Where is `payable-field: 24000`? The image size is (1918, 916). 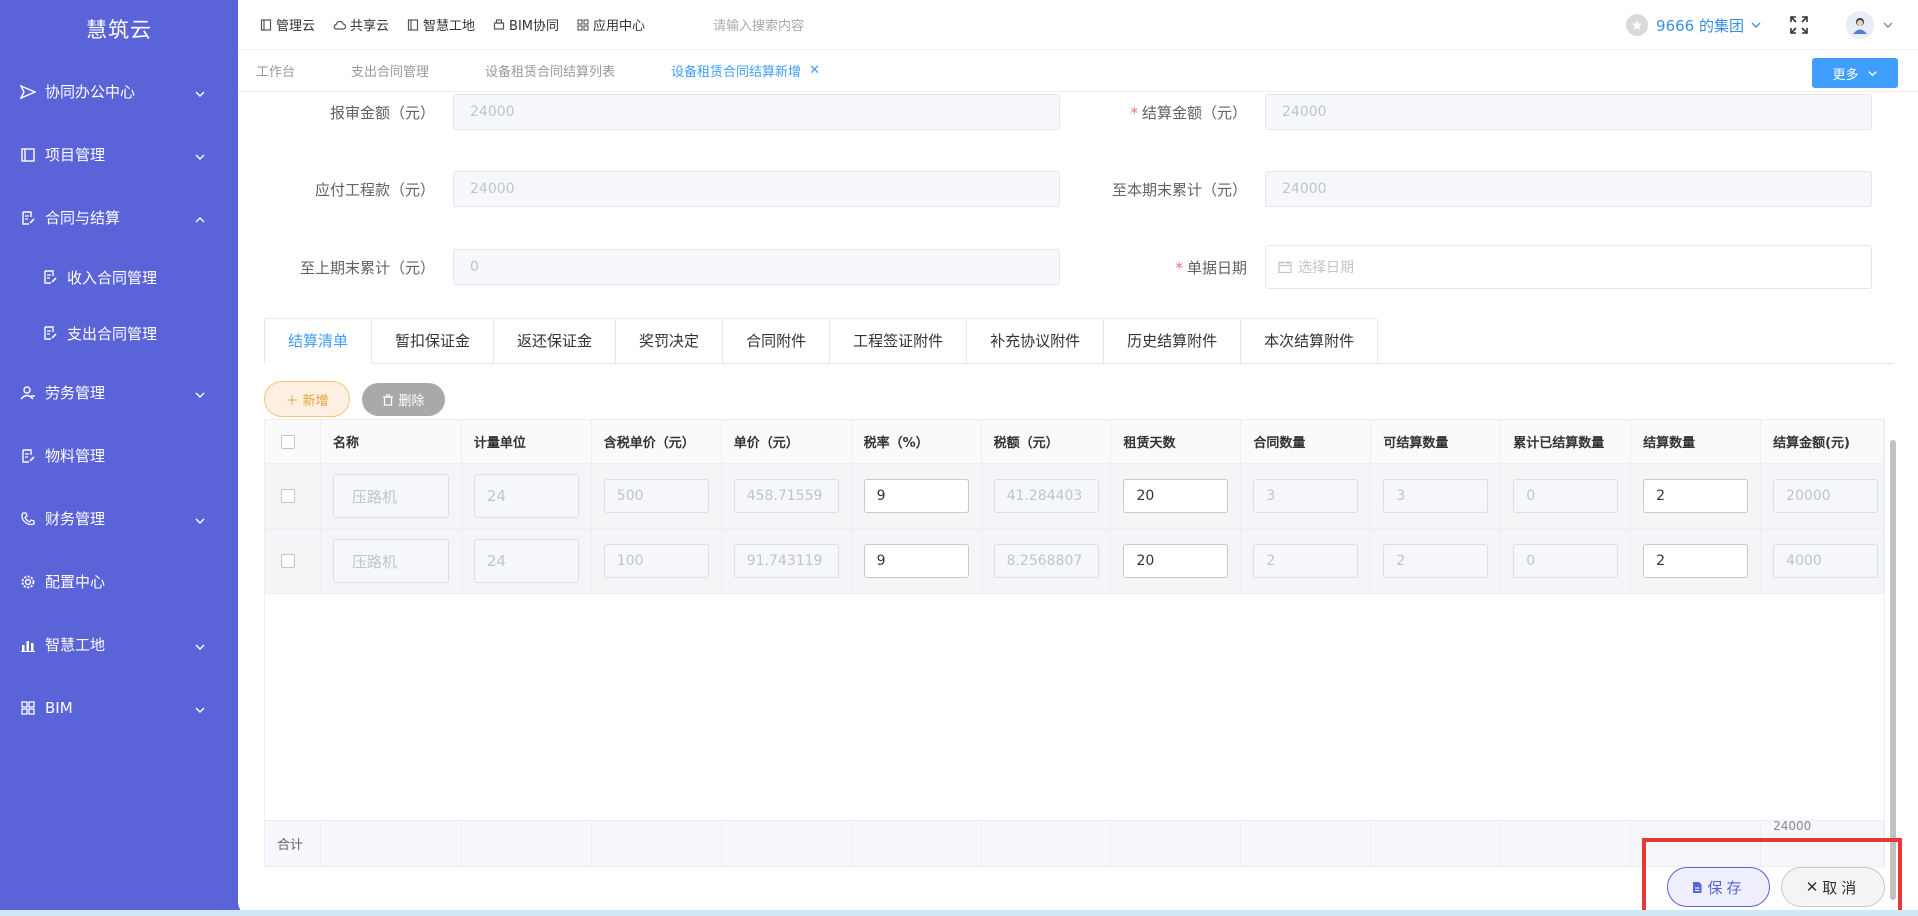
payable-field: 24000 is located at coordinates (756, 189).